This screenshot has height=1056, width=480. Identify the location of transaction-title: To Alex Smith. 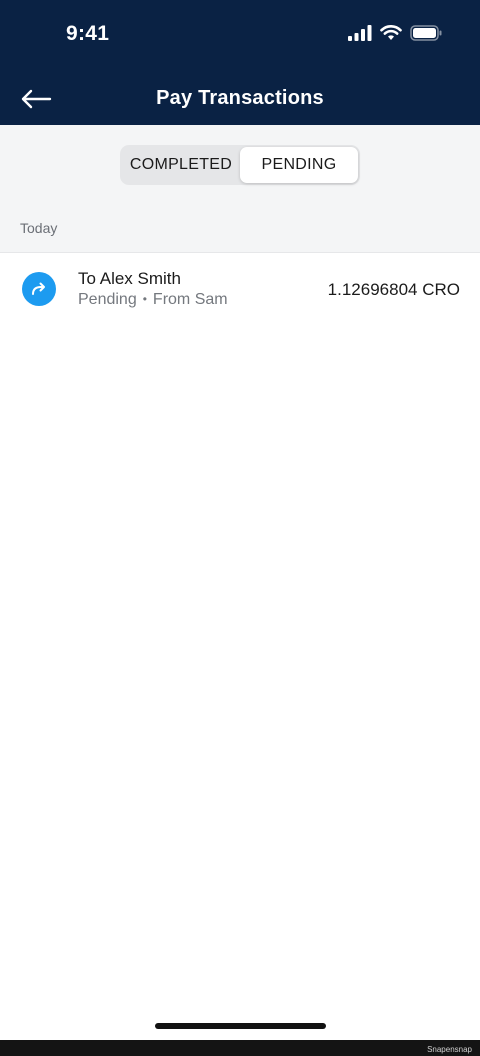
(129, 278).